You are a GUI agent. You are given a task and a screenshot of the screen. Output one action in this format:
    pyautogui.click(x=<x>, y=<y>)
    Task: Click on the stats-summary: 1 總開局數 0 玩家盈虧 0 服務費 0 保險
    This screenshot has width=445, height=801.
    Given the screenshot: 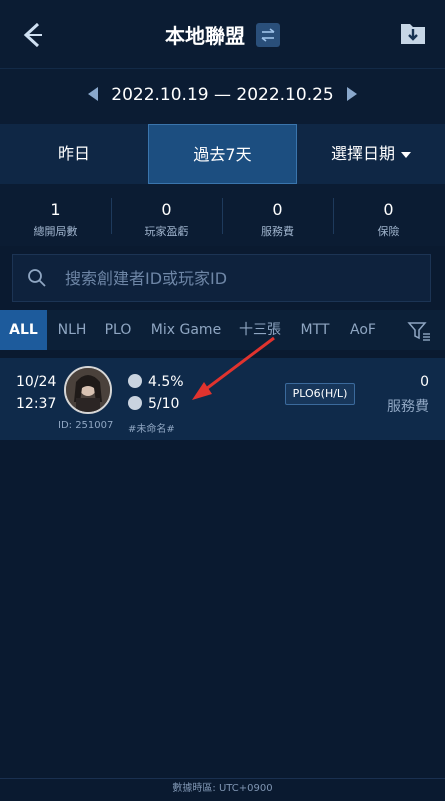 What is the action you would take?
    pyautogui.click(x=222, y=215)
    